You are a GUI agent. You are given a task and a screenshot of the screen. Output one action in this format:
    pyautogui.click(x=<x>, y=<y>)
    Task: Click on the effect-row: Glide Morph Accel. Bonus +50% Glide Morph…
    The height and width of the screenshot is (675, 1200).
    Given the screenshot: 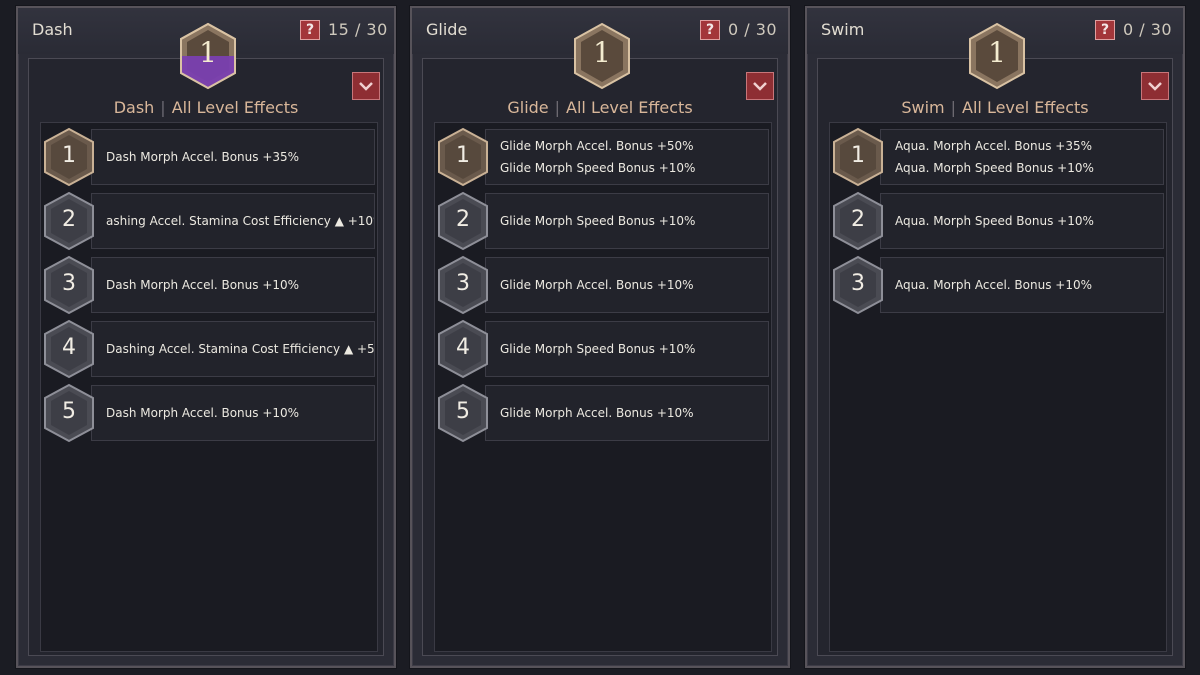 What is the action you would take?
    pyautogui.click(x=604, y=157)
    